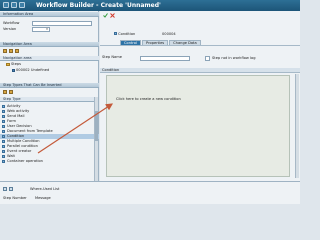 Image resolution: width=320 pixels, height=240 pixels. I want to click on multiple-condition-icon, so click(3, 141).